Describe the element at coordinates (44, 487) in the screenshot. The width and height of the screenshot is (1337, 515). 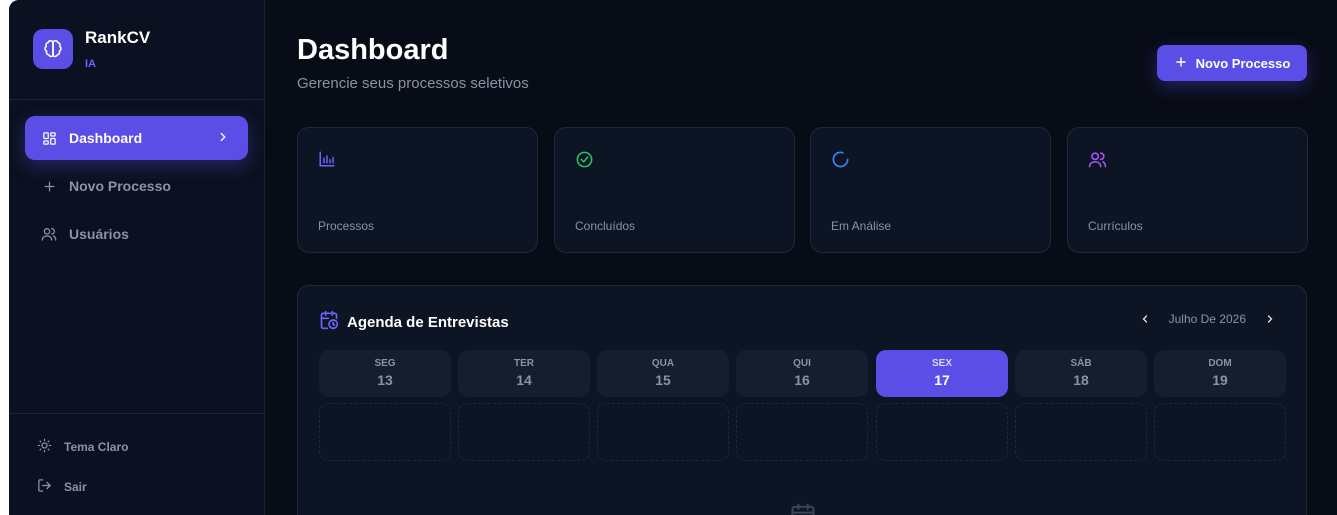
I see `logout-icon` at that location.